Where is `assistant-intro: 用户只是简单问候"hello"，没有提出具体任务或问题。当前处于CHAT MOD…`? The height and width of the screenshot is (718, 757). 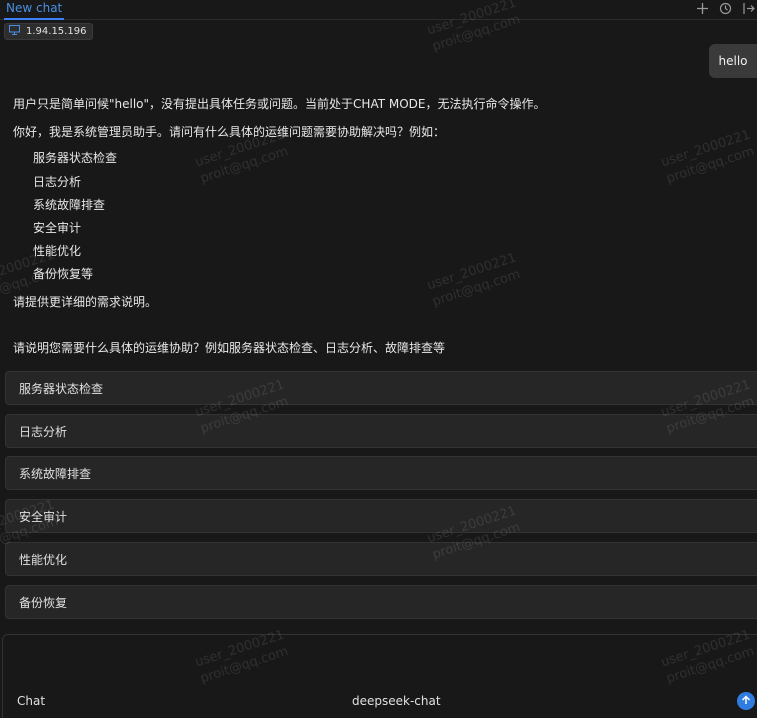
assistant-intro: 用户只是简单问候"hello"，没有提出具体任务或问题。当前处于CHAT MOD… is located at coordinates (279, 104).